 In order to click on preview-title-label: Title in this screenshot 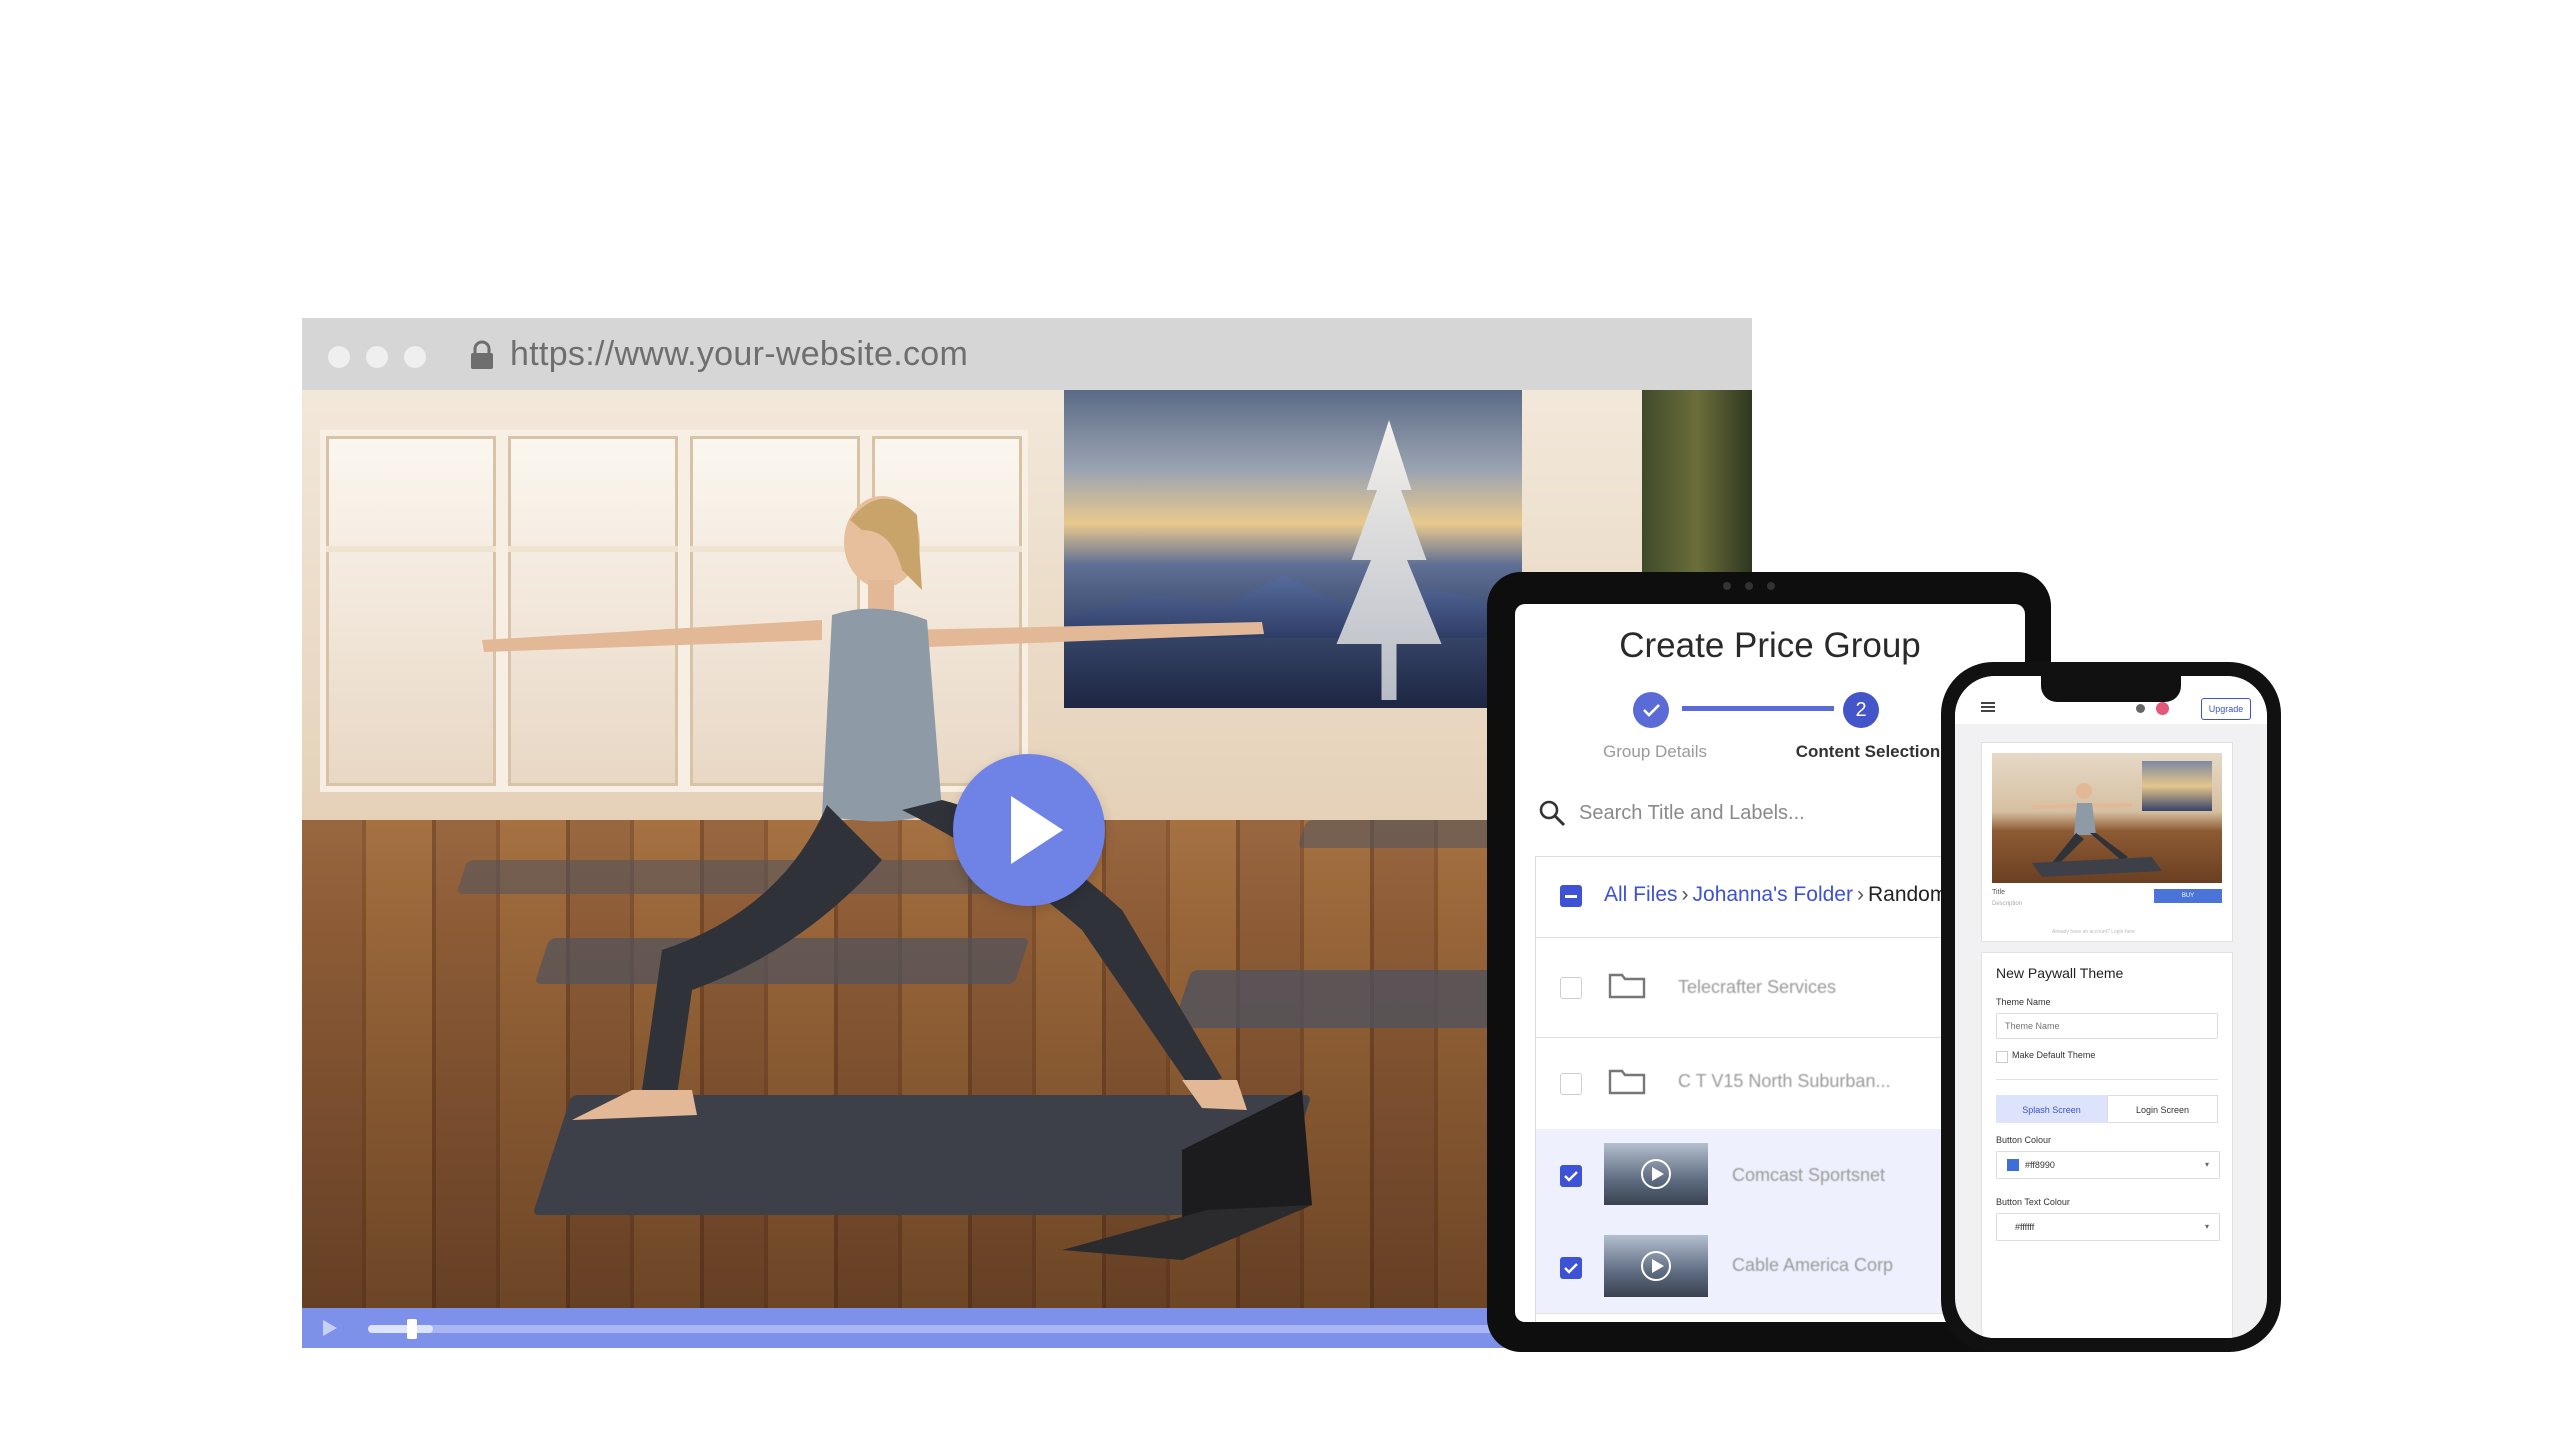, I will do `click(1998, 892)`.